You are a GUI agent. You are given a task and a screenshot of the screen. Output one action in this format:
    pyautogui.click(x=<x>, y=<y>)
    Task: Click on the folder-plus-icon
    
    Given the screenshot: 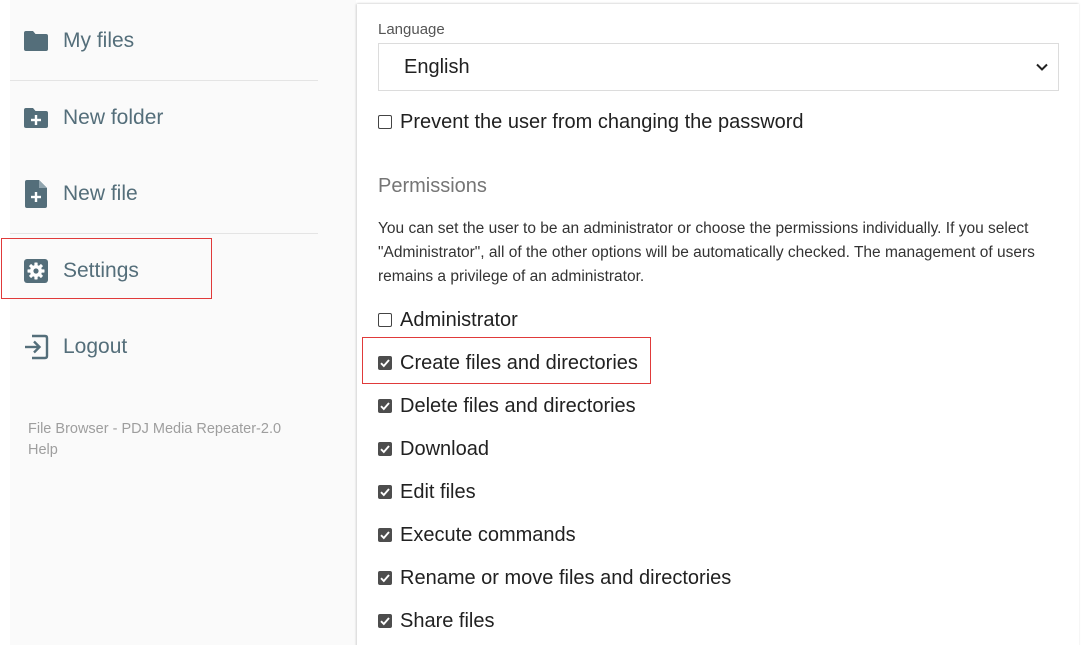 What is the action you would take?
    pyautogui.click(x=36, y=118)
    